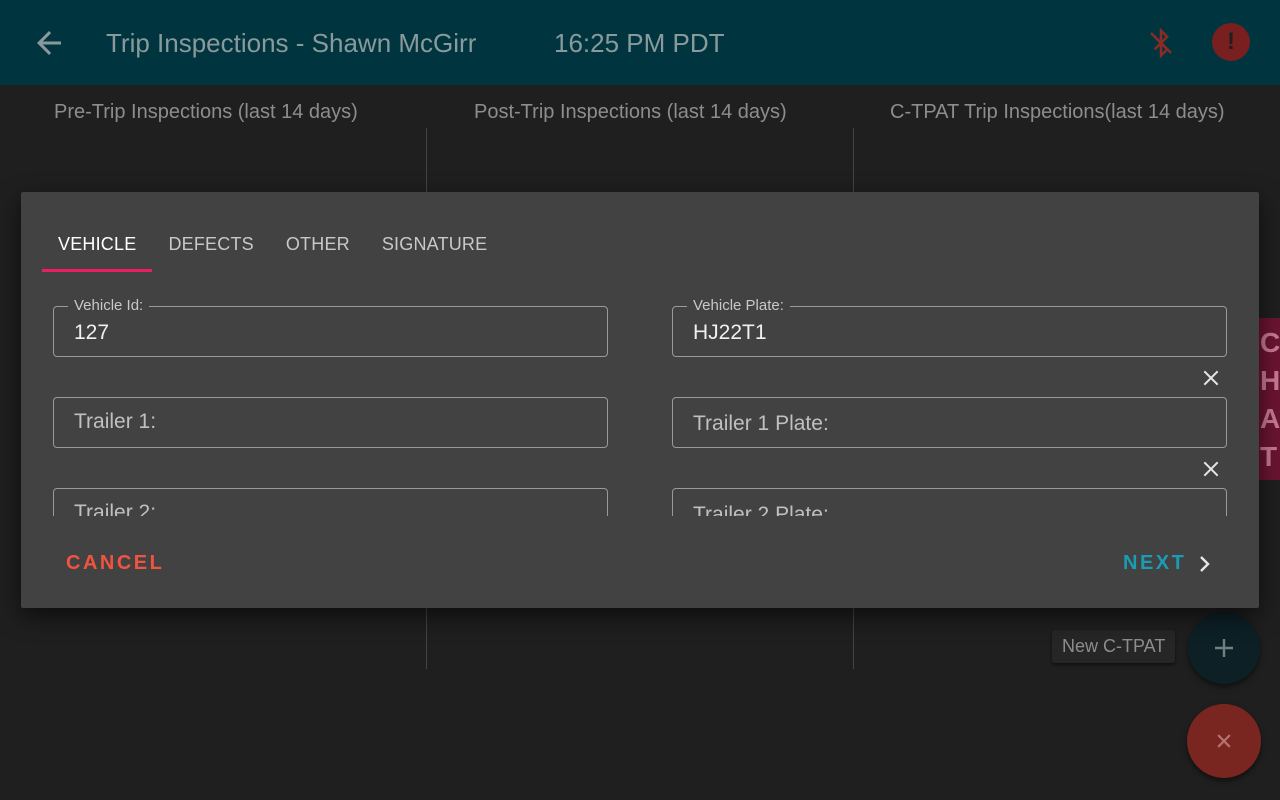 The width and height of the screenshot is (1280, 800). I want to click on new-ctpat-label: New C-TPAT, so click(1114, 646).